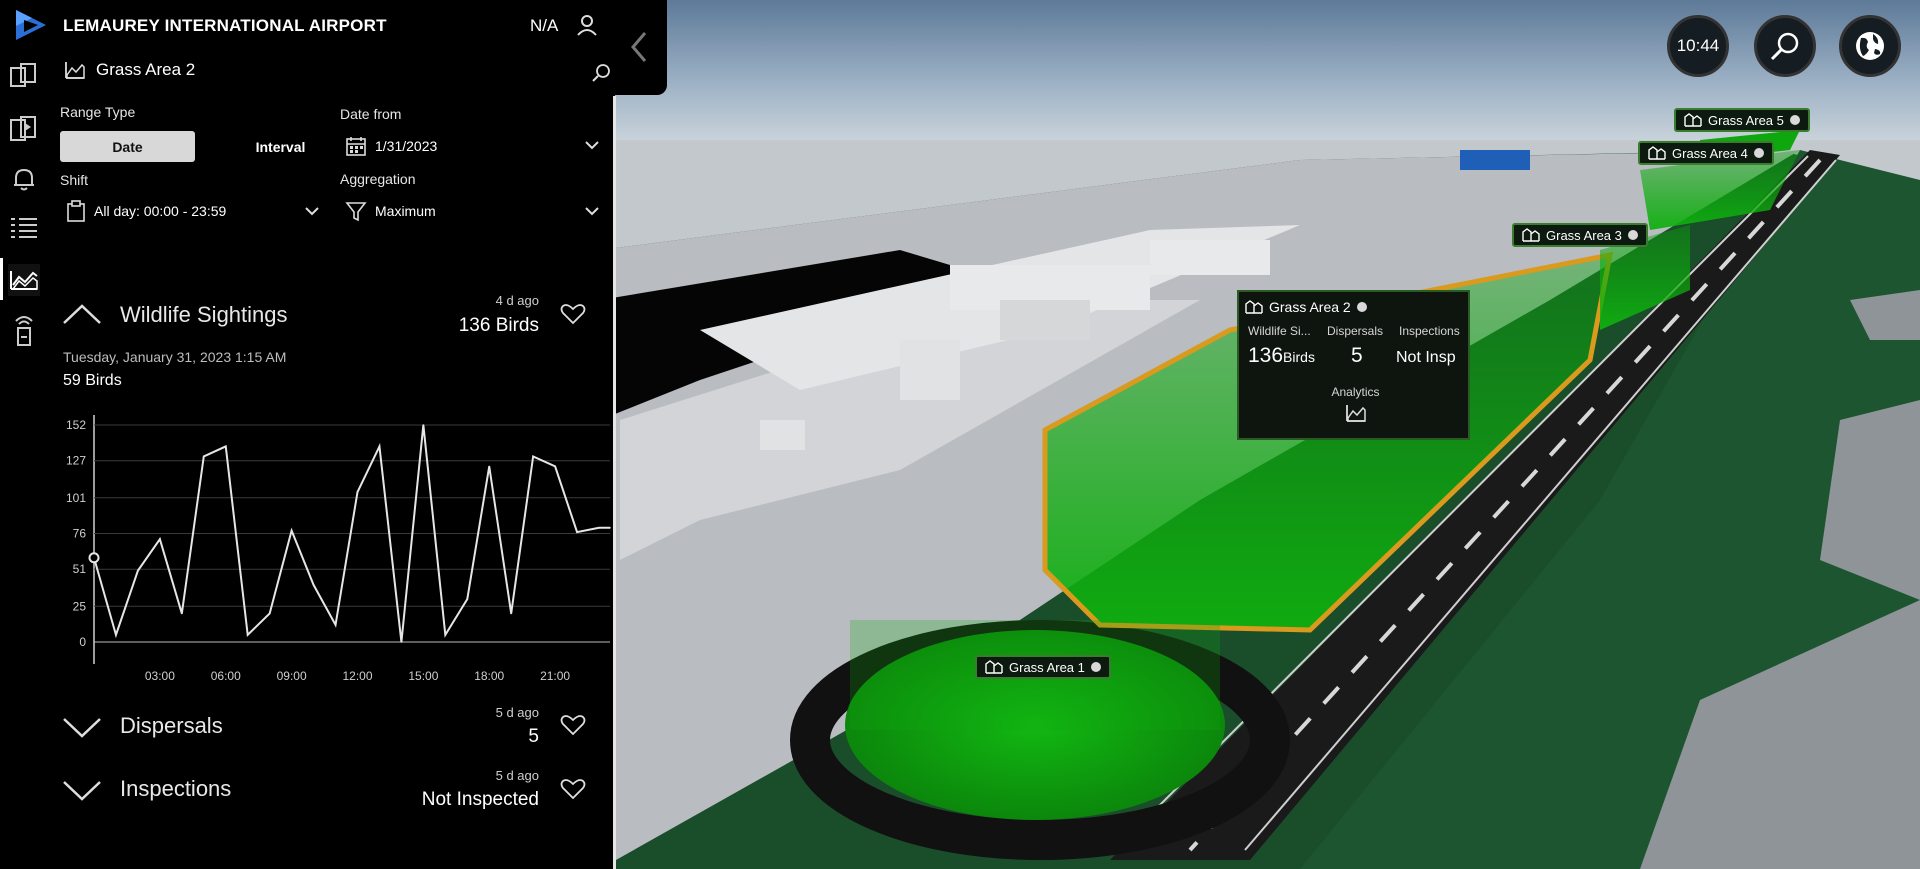 The height and width of the screenshot is (869, 1920). Describe the element at coordinates (74, 180) in the screenshot. I see `shift-label: Shift` at that location.